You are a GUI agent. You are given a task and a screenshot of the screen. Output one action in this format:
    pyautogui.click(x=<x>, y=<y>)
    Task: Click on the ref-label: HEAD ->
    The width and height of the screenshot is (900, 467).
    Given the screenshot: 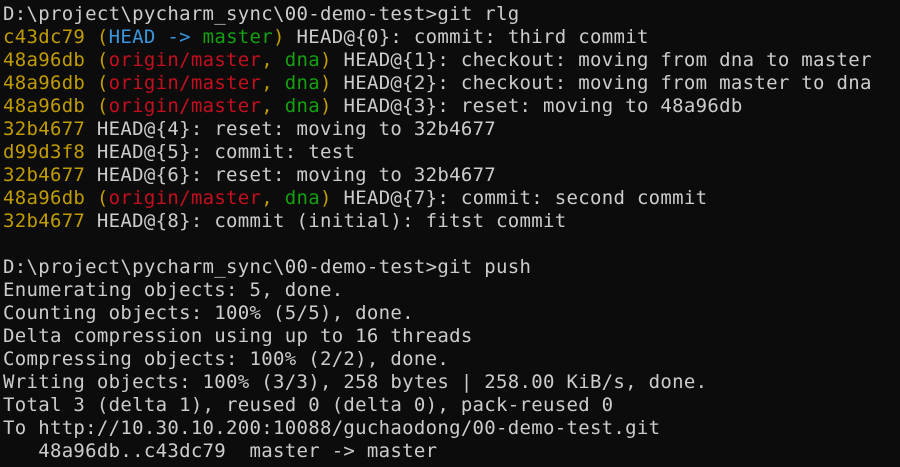 What is the action you would take?
    pyautogui.click(x=155, y=37)
    